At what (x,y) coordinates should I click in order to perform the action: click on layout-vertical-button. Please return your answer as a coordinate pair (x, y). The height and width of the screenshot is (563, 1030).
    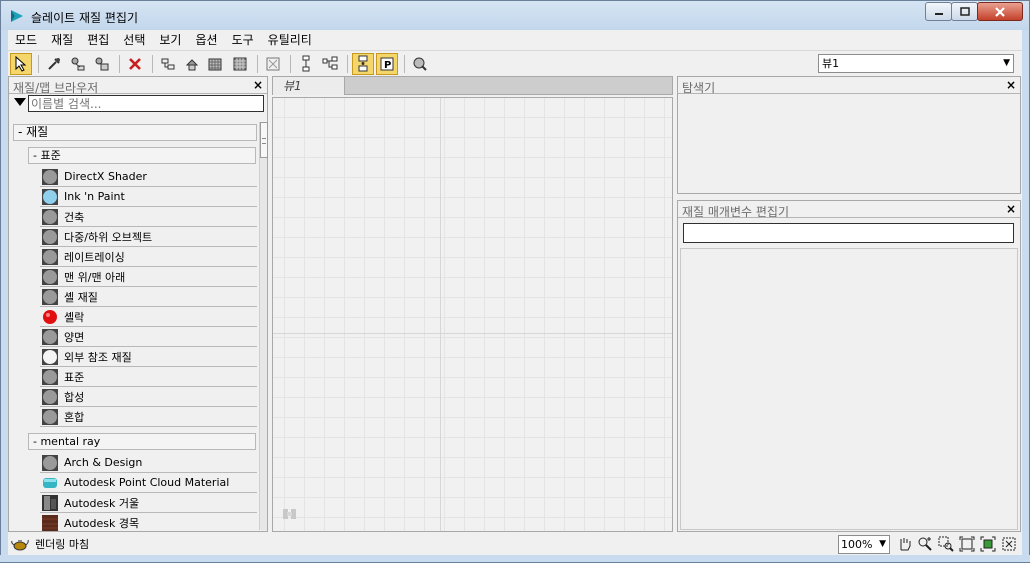
    Looking at the image, I should click on (306, 64).